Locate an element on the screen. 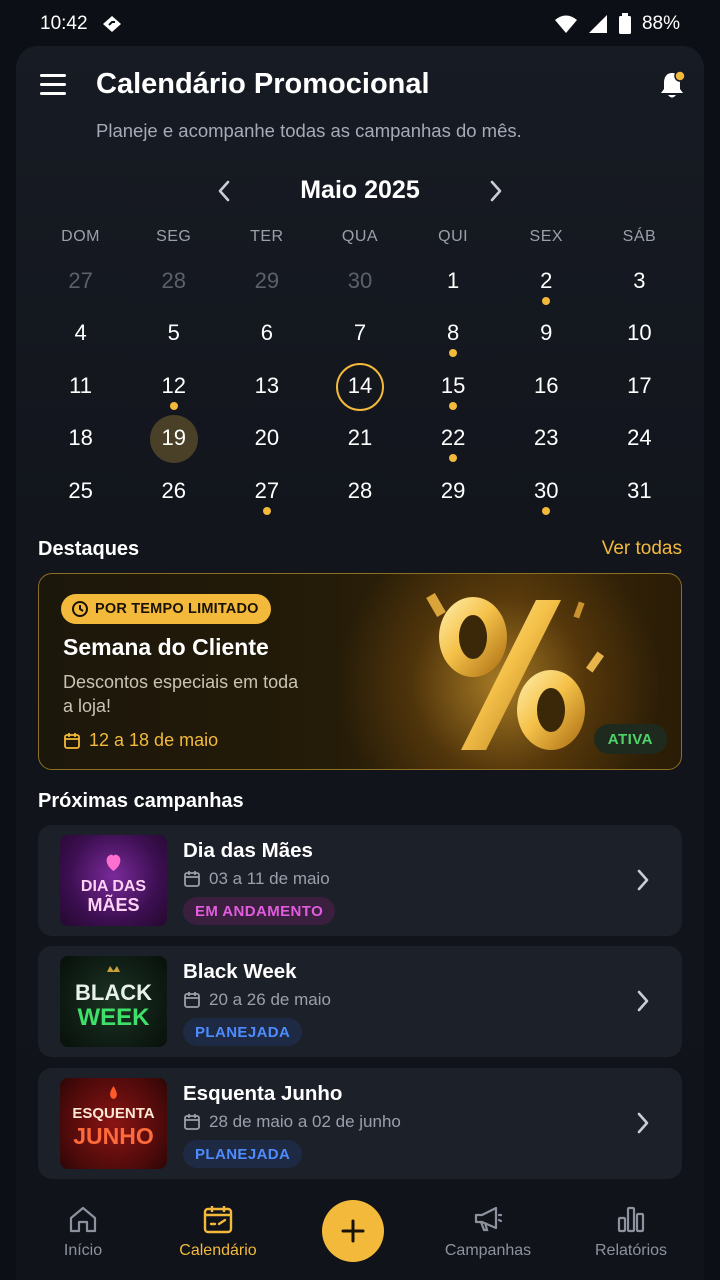 The image size is (720, 1280). calendar-day: 7 is located at coordinates (359, 334).